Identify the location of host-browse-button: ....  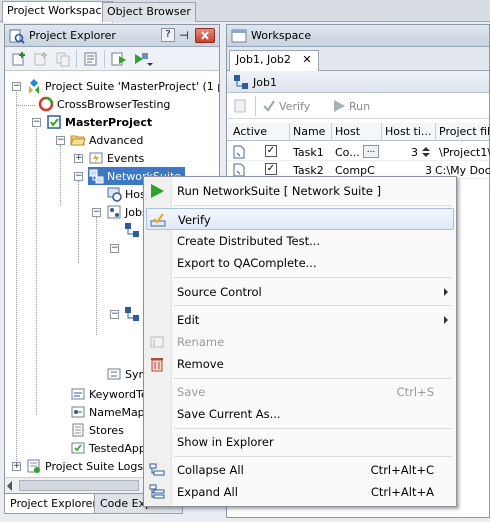
(371, 151).